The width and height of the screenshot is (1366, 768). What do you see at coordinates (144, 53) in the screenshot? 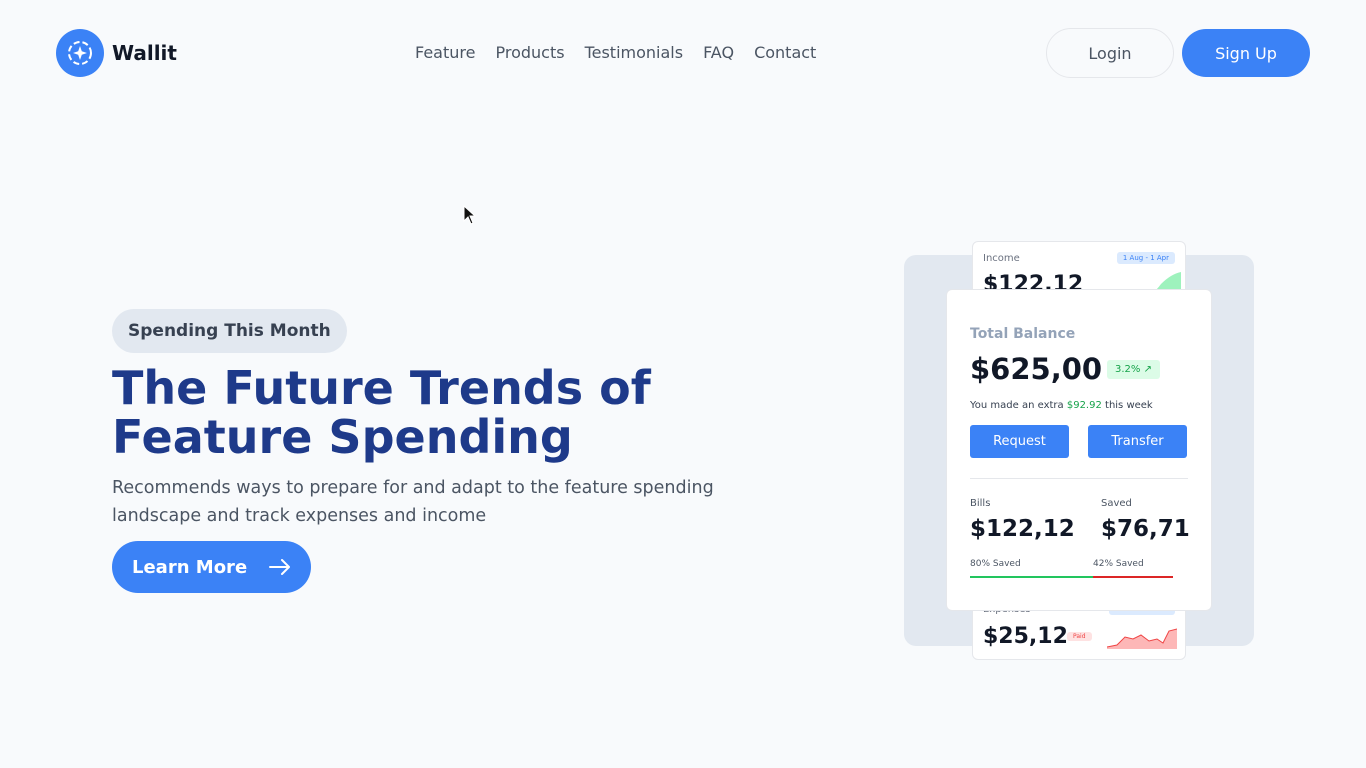
I see `brand-name: Wallit` at bounding box center [144, 53].